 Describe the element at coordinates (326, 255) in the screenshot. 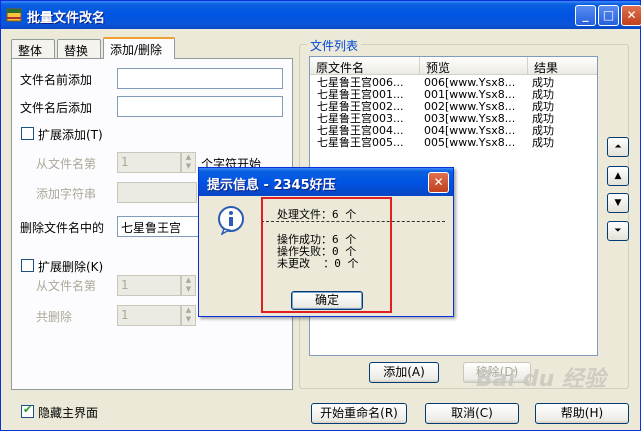

I see `highlight-box` at that location.